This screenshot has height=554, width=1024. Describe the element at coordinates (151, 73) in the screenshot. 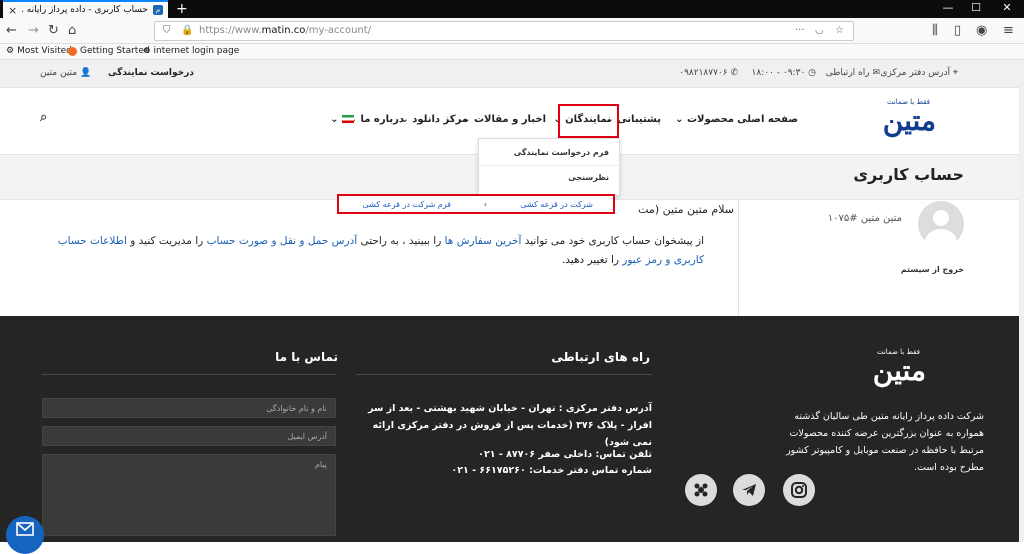

I see `topbar-request-link: درخواست نمایندگی` at that location.